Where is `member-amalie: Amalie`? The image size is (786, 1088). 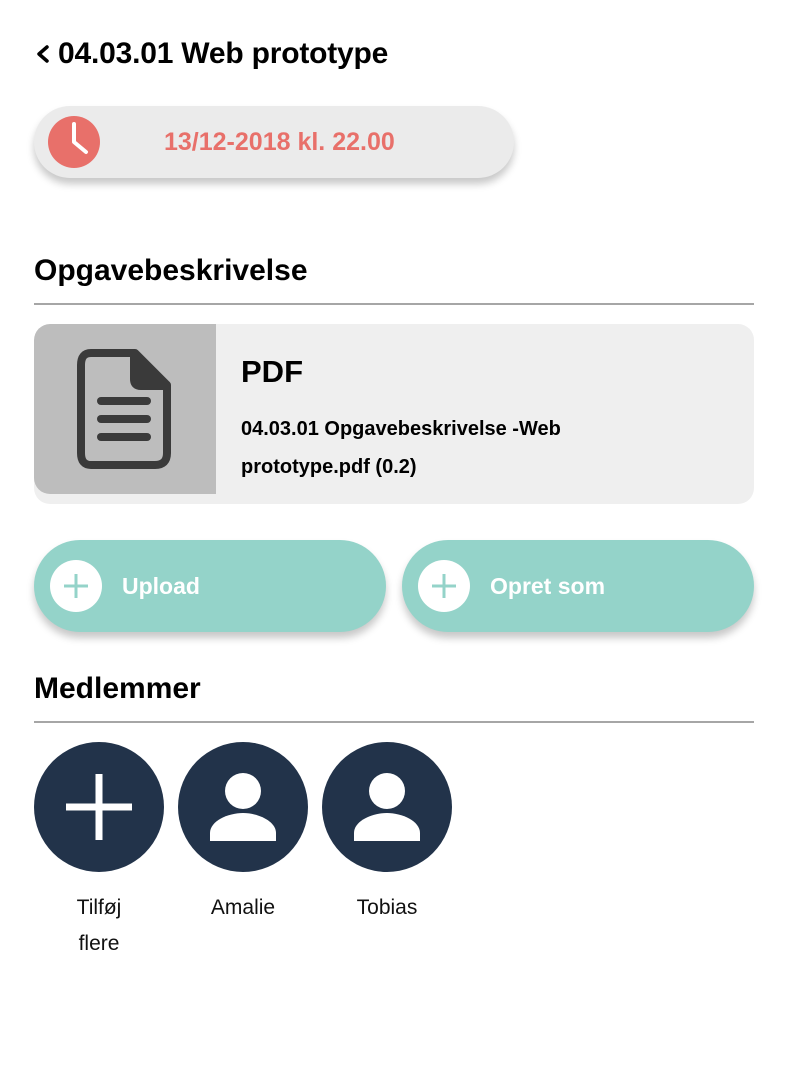 member-amalie: Amalie is located at coordinates (243, 834).